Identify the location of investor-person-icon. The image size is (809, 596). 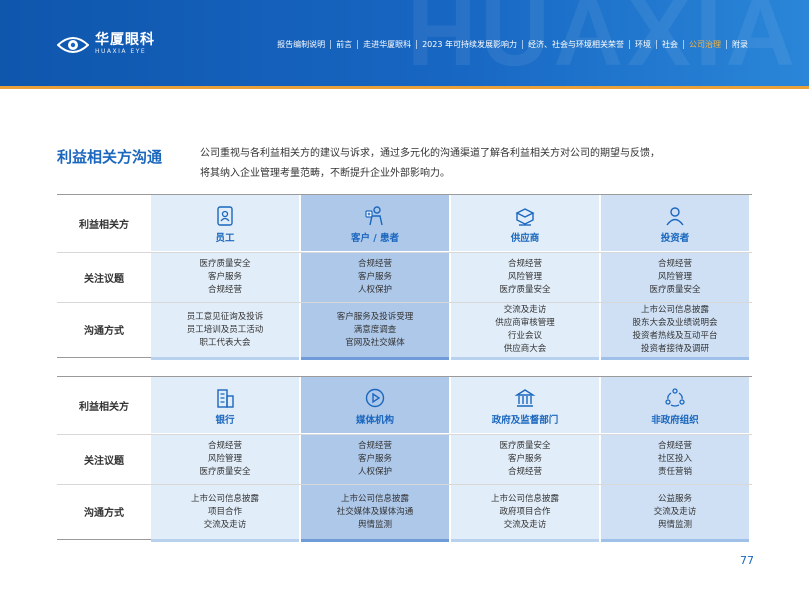
(675, 216).